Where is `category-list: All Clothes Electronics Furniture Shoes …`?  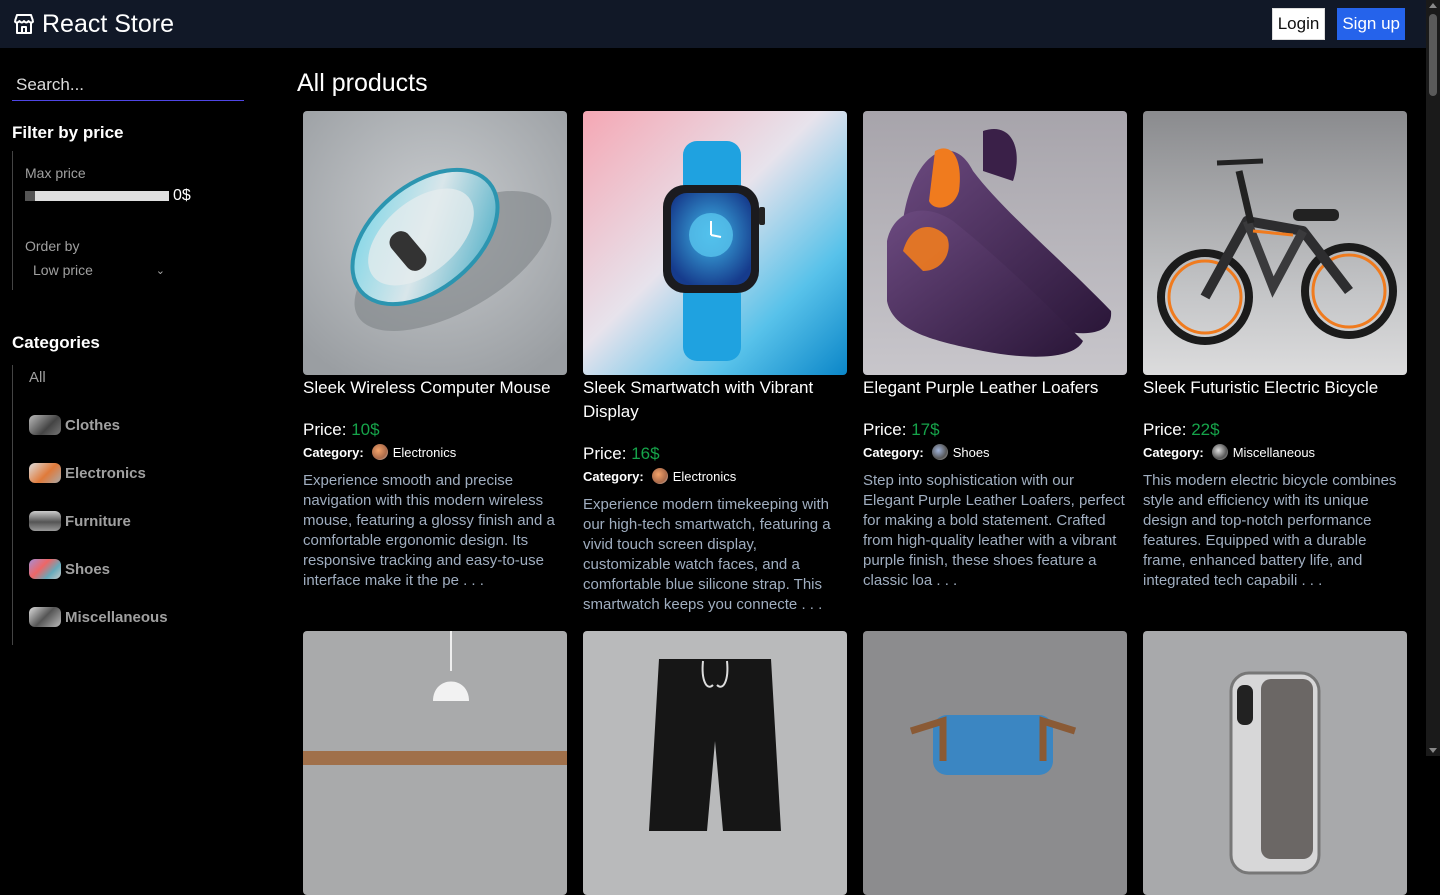 category-list: All Clothes Electronics Furniture Shoes … is located at coordinates (132, 505).